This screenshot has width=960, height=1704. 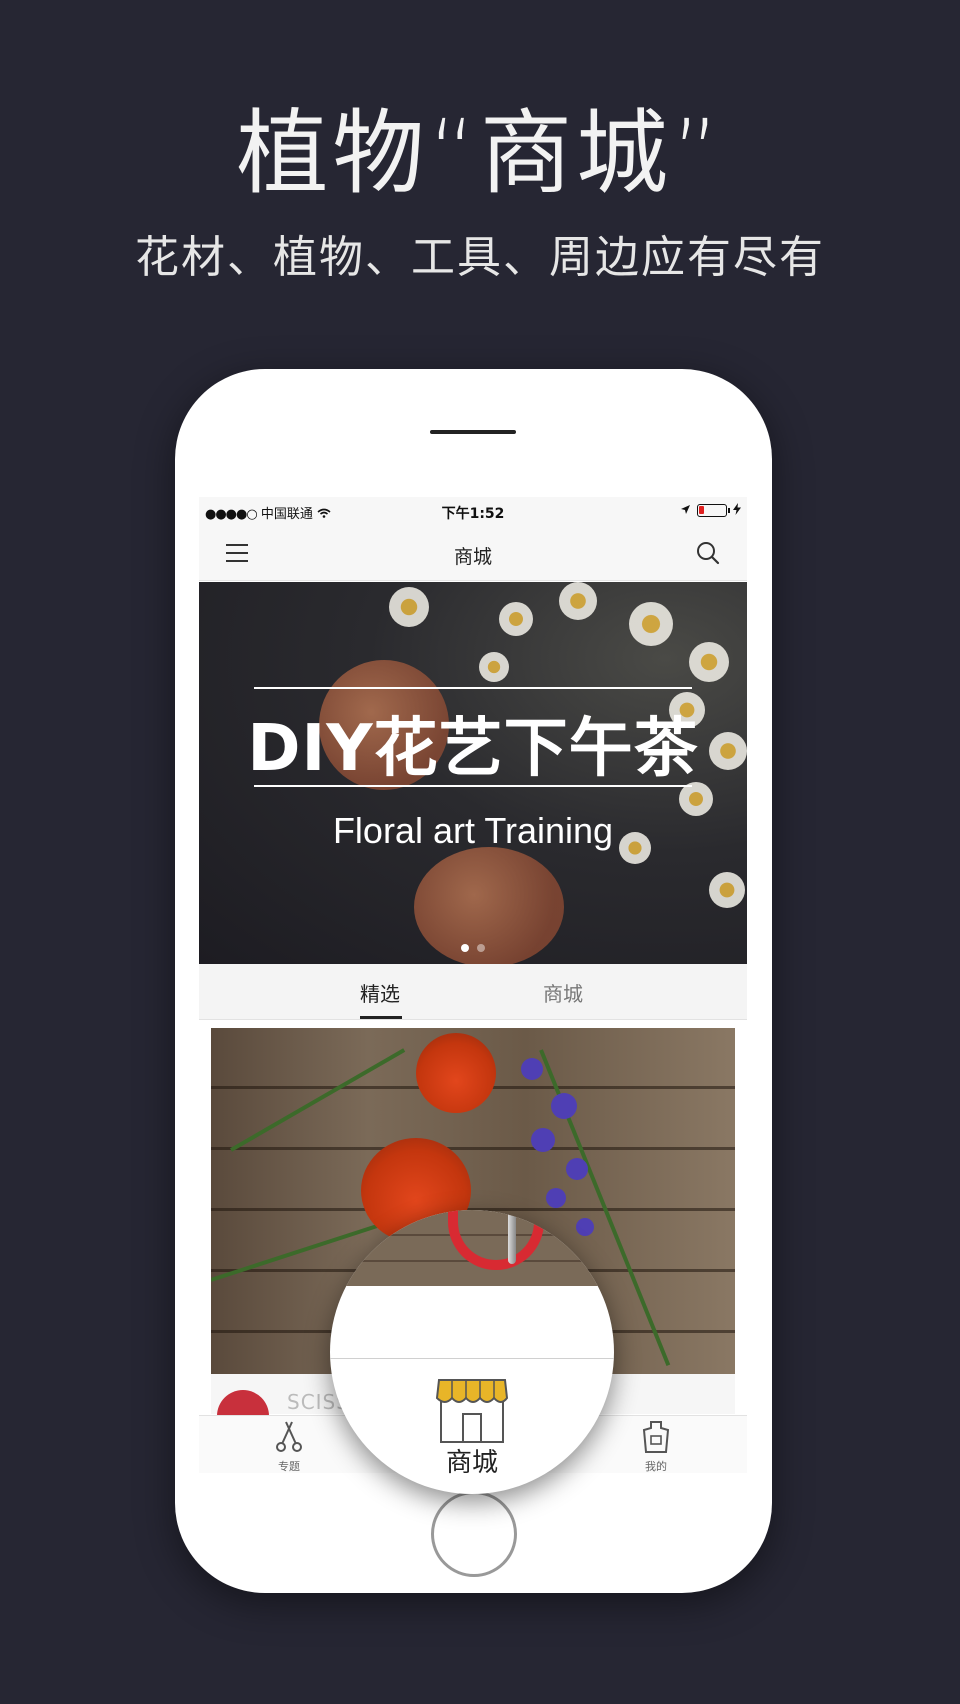 I want to click on home-button, so click(x=474, y=1534).